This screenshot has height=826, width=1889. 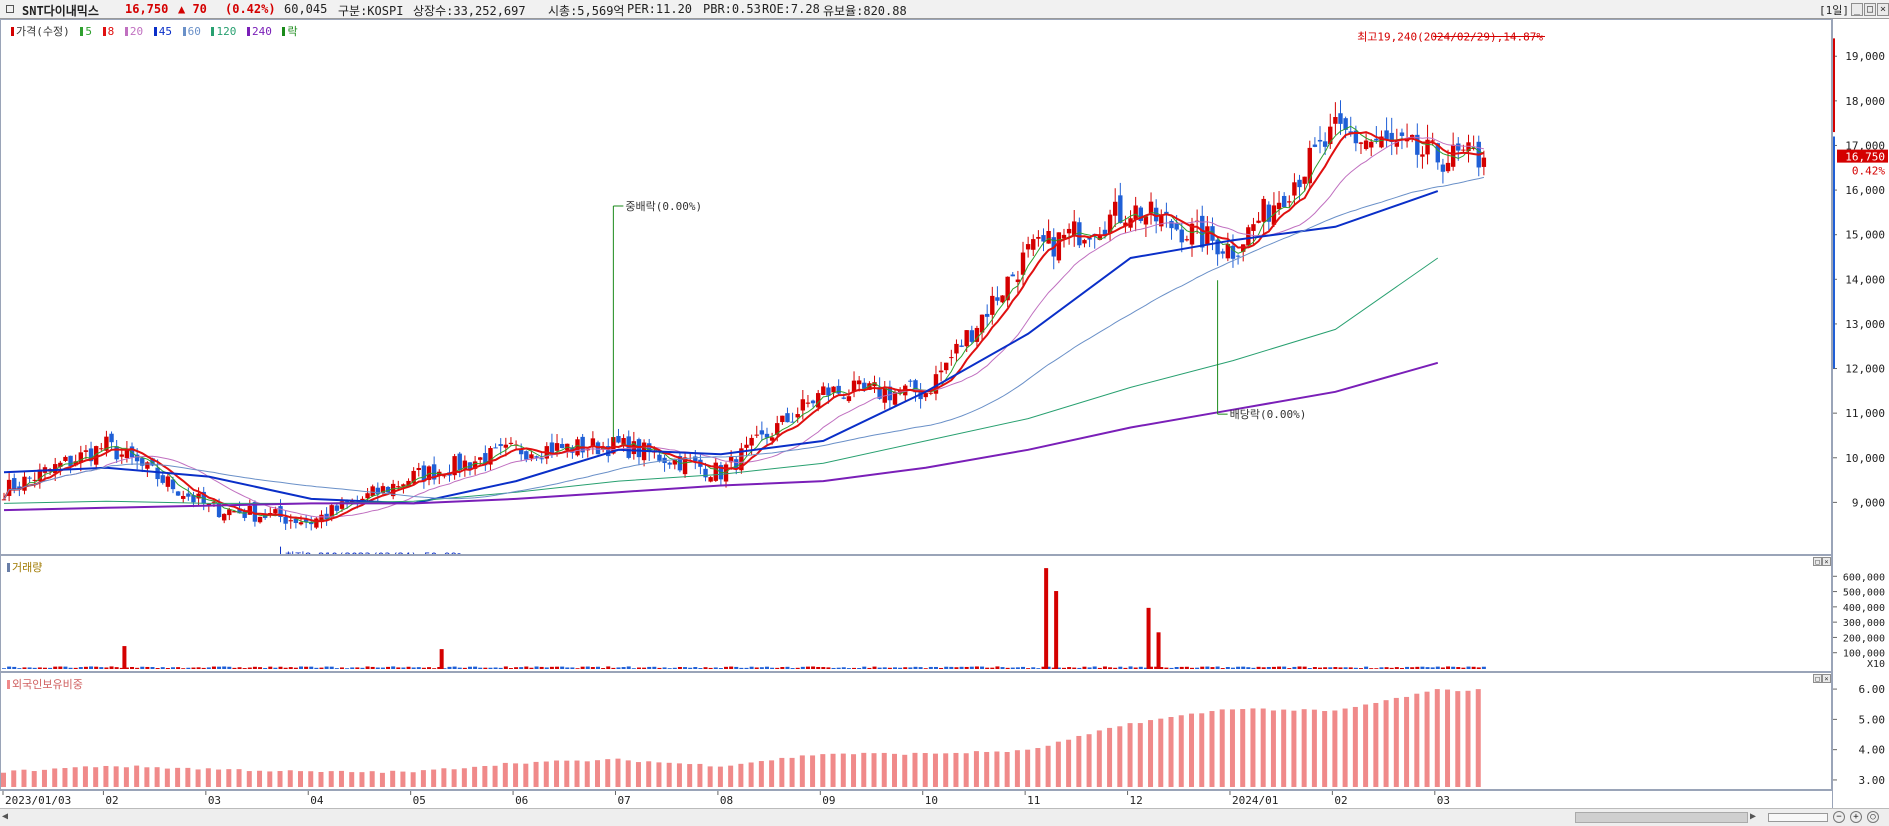 What do you see at coordinates (88, 31) in the screenshot?
I see `legend-ma5: 5` at bounding box center [88, 31].